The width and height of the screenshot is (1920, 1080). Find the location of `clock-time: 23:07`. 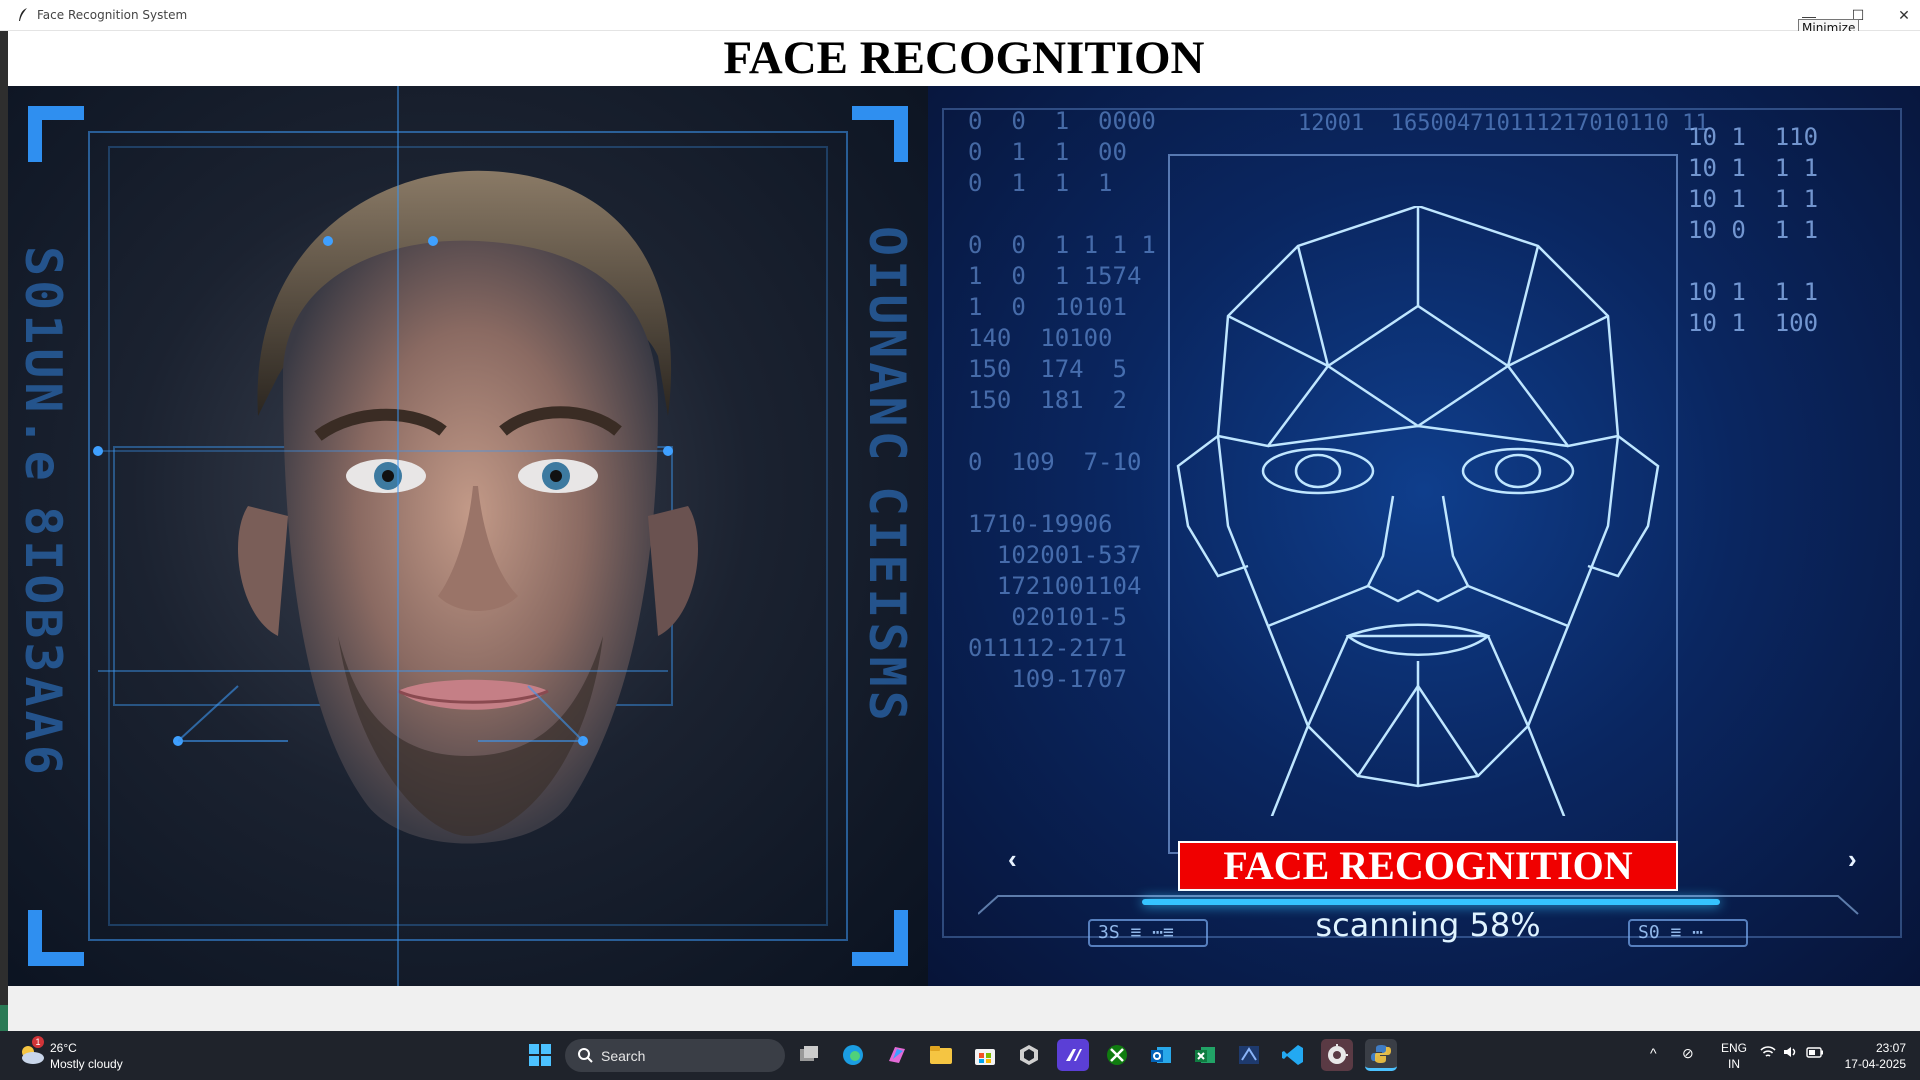

clock-time: 23:07 is located at coordinates (1873, 1048).